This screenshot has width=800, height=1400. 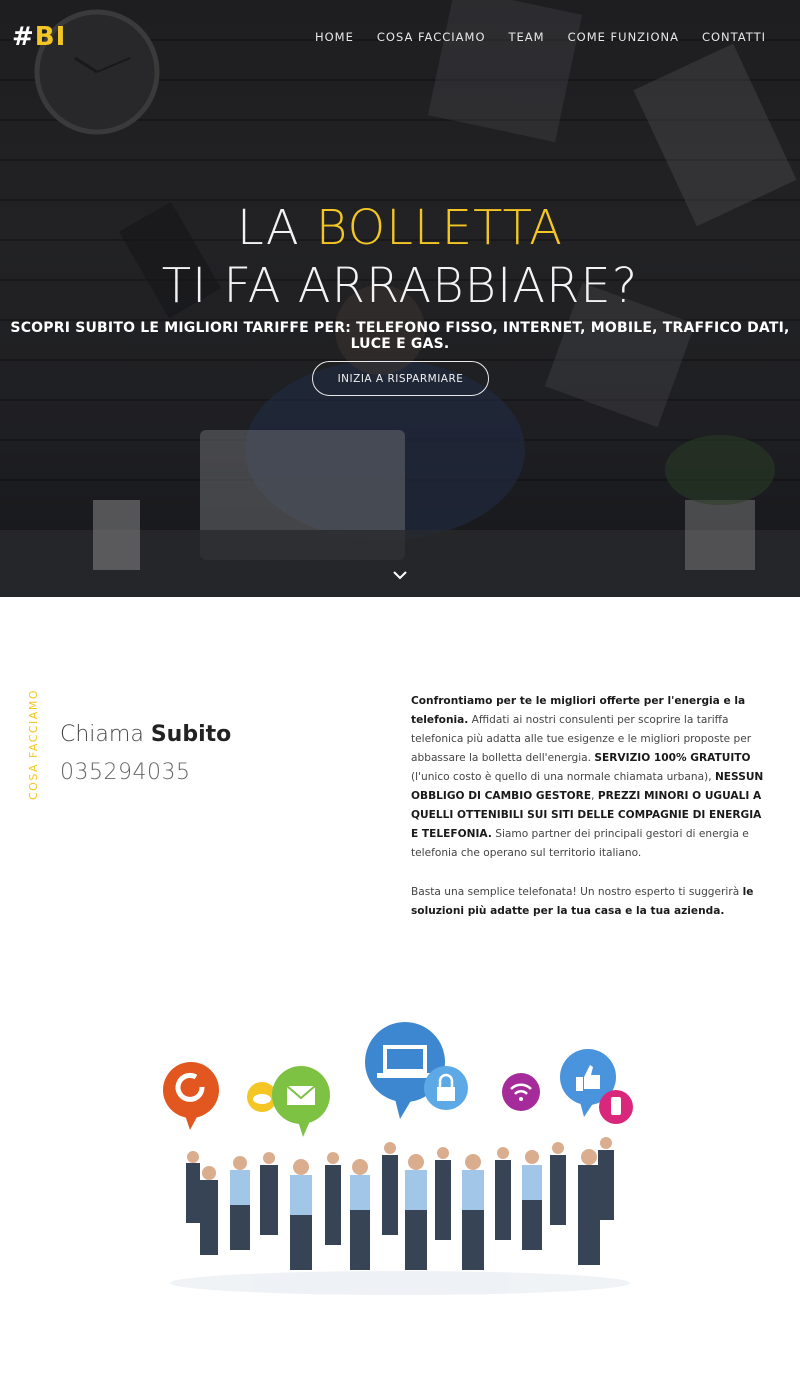 I want to click on lock-bubble-icon, so click(x=446, y=1088).